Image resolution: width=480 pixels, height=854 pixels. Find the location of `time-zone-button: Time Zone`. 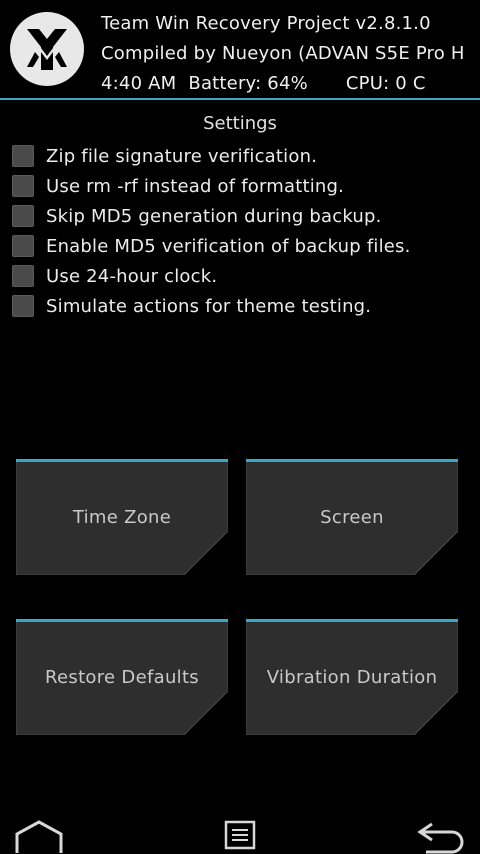

time-zone-button: Time Zone is located at coordinates (122, 517).